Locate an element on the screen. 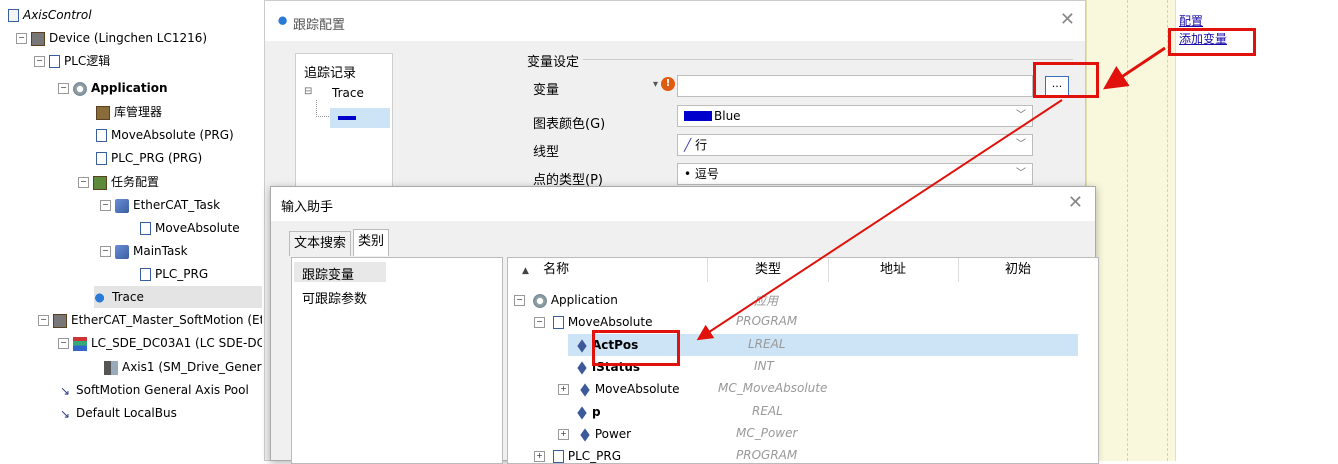 The height and width of the screenshot is (464, 1338). arrow-to-actpos is located at coordinates (879, 220).